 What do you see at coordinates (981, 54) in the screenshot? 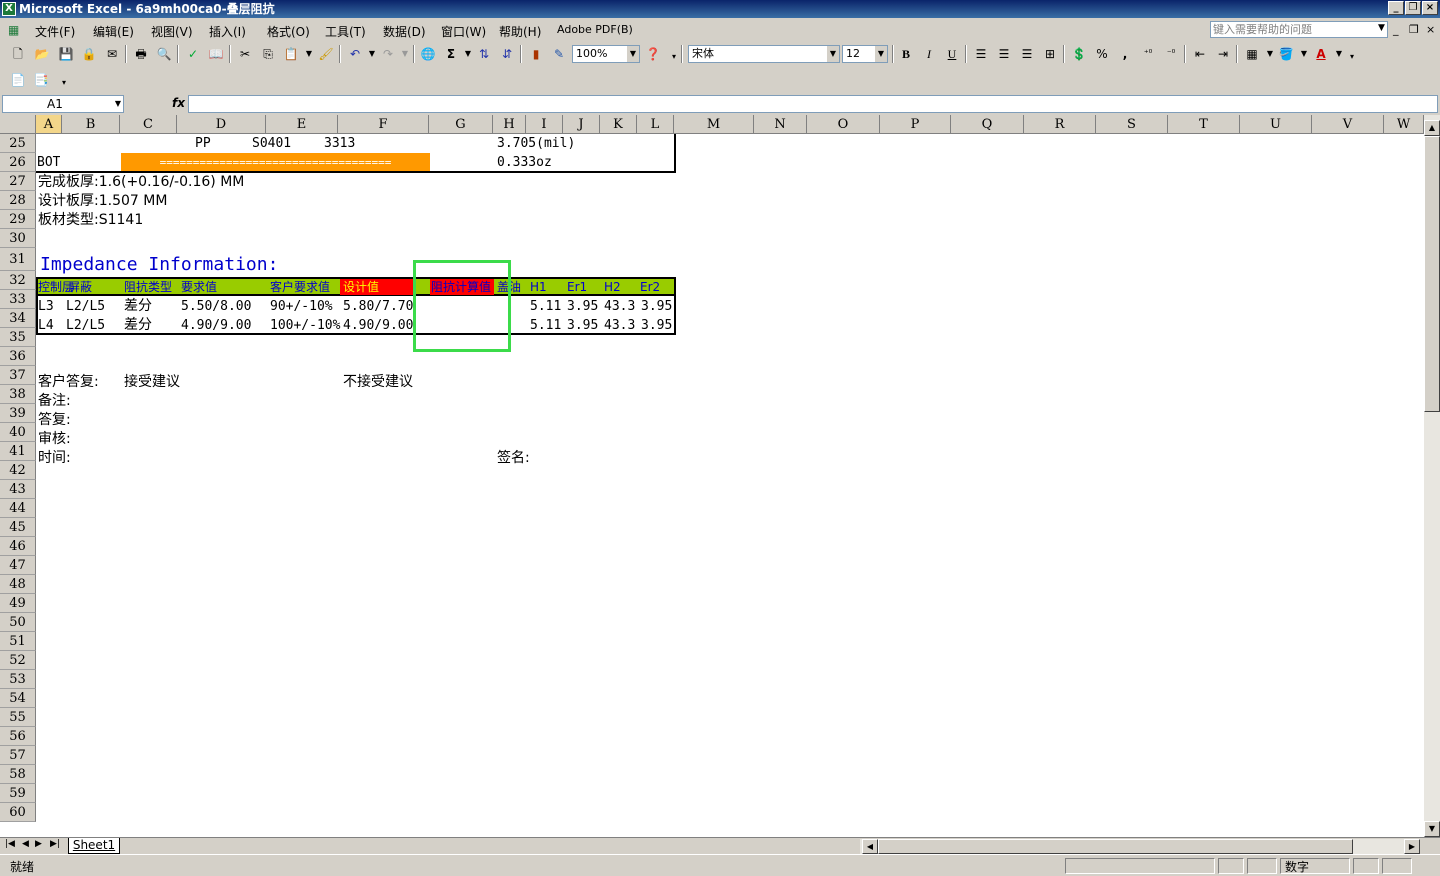
I see `align-left-icon: ☰` at bounding box center [981, 54].